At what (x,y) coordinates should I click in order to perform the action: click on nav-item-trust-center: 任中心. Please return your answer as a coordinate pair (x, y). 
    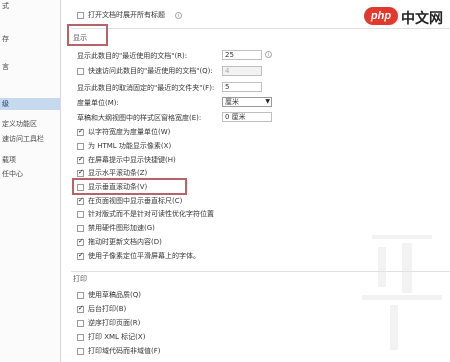
    Looking at the image, I should click on (30, 174).